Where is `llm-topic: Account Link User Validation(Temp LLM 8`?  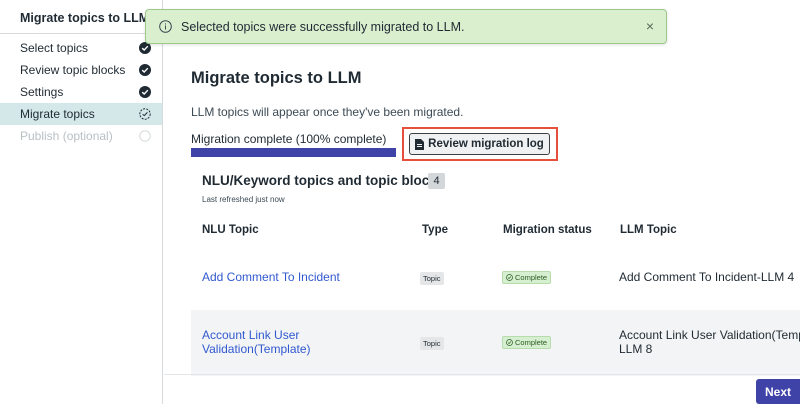
llm-topic: Account Link User Validation(Temp LLM 8 is located at coordinates (709, 342).